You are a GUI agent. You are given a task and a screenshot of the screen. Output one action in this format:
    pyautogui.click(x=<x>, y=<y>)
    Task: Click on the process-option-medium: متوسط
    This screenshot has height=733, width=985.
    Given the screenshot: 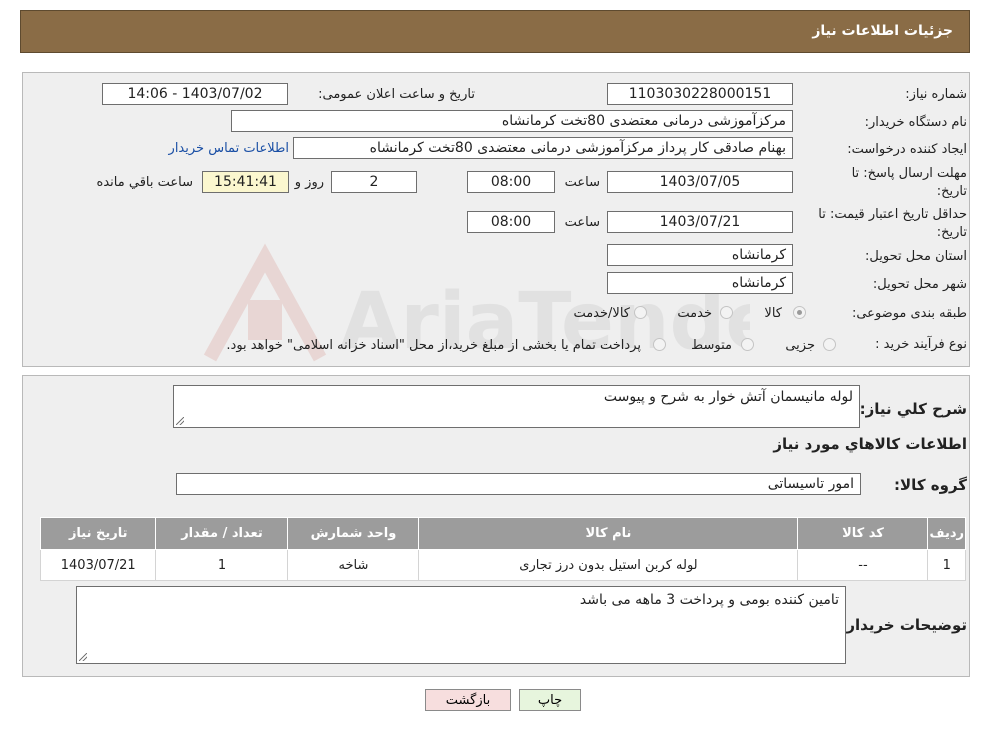 What is the action you would take?
    pyautogui.click(x=711, y=345)
    